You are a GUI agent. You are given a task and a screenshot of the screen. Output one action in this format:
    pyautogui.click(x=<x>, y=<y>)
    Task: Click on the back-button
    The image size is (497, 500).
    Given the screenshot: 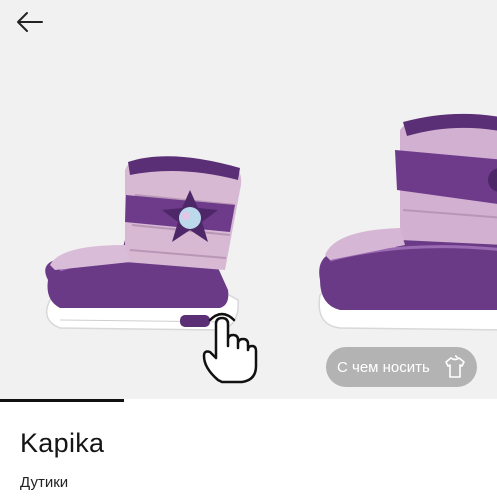 What is the action you would take?
    pyautogui.click(x=30, y=22)
    